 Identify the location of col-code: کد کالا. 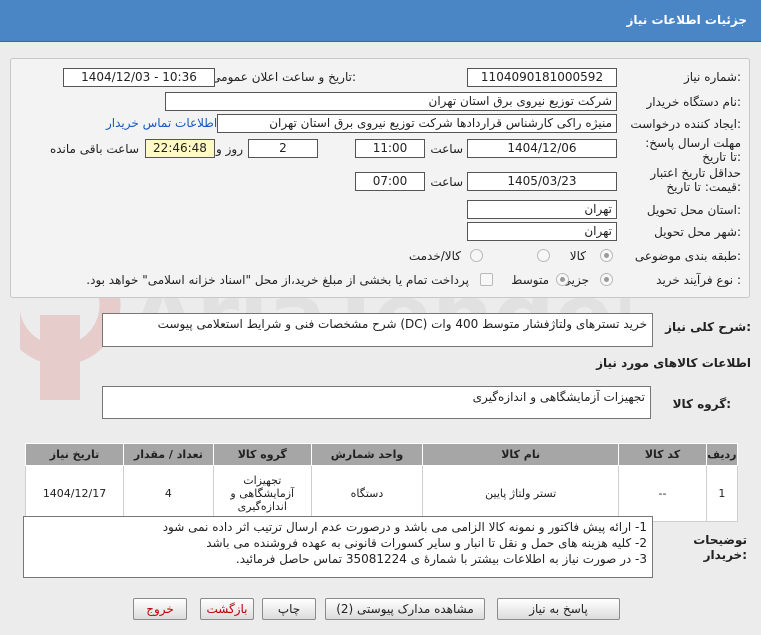
(662, 454).